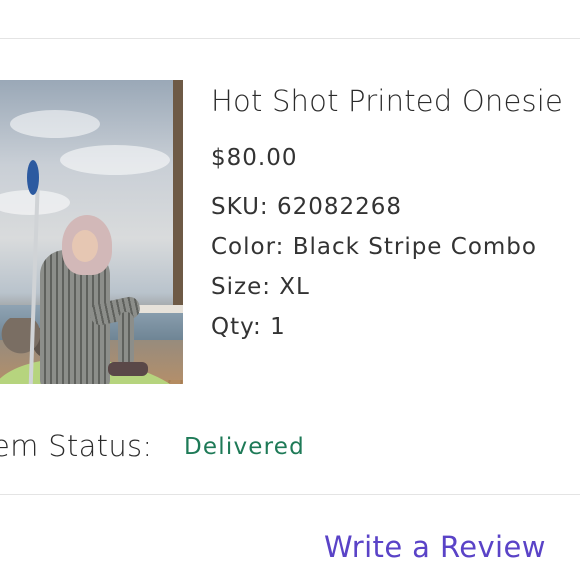 This screenshot has width=580, height=580. Describe the element at coordinates (254, 158) in the screenshot. I see `product-price: $80.00` at that location.